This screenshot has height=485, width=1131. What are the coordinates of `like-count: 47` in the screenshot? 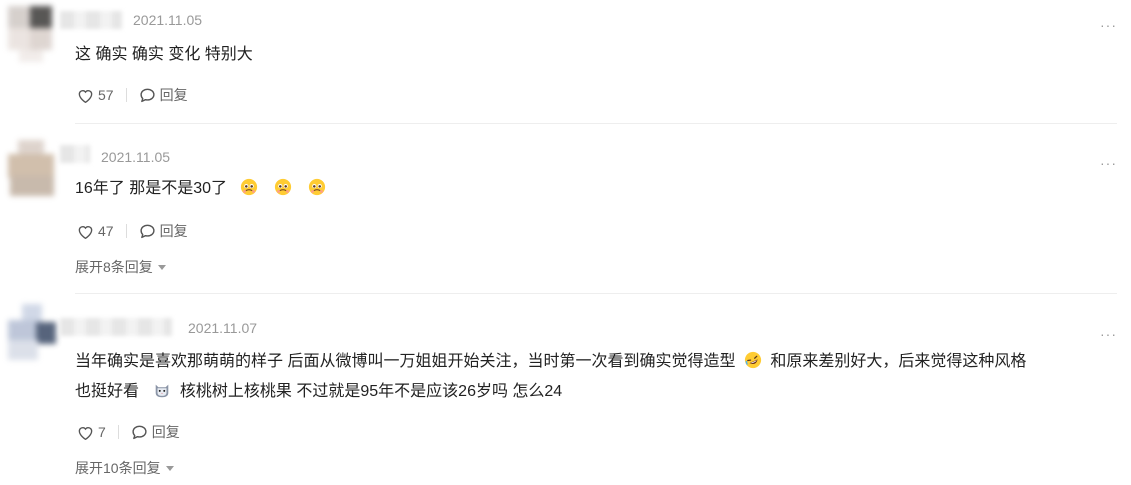 It's located at (106, 231).